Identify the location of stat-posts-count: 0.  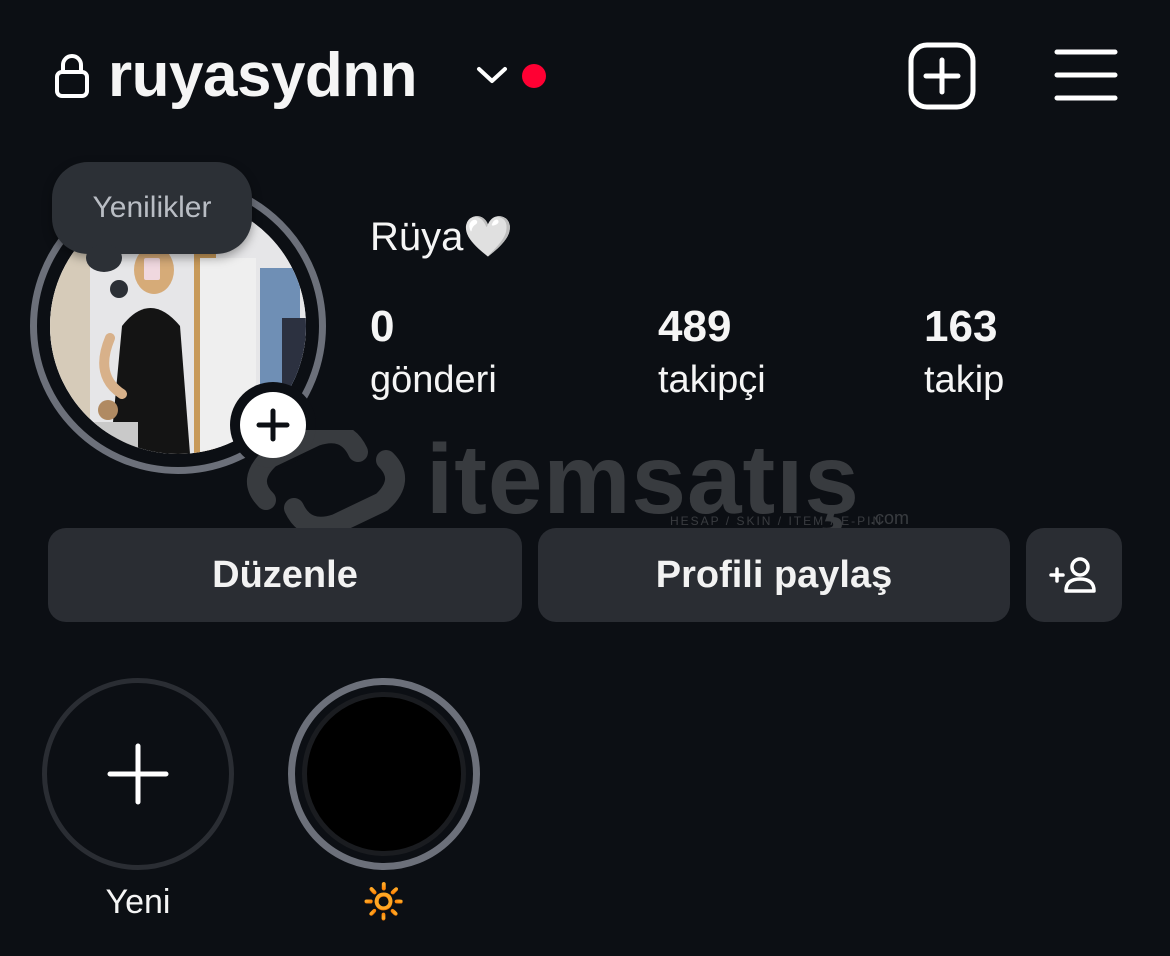
(382, 326).